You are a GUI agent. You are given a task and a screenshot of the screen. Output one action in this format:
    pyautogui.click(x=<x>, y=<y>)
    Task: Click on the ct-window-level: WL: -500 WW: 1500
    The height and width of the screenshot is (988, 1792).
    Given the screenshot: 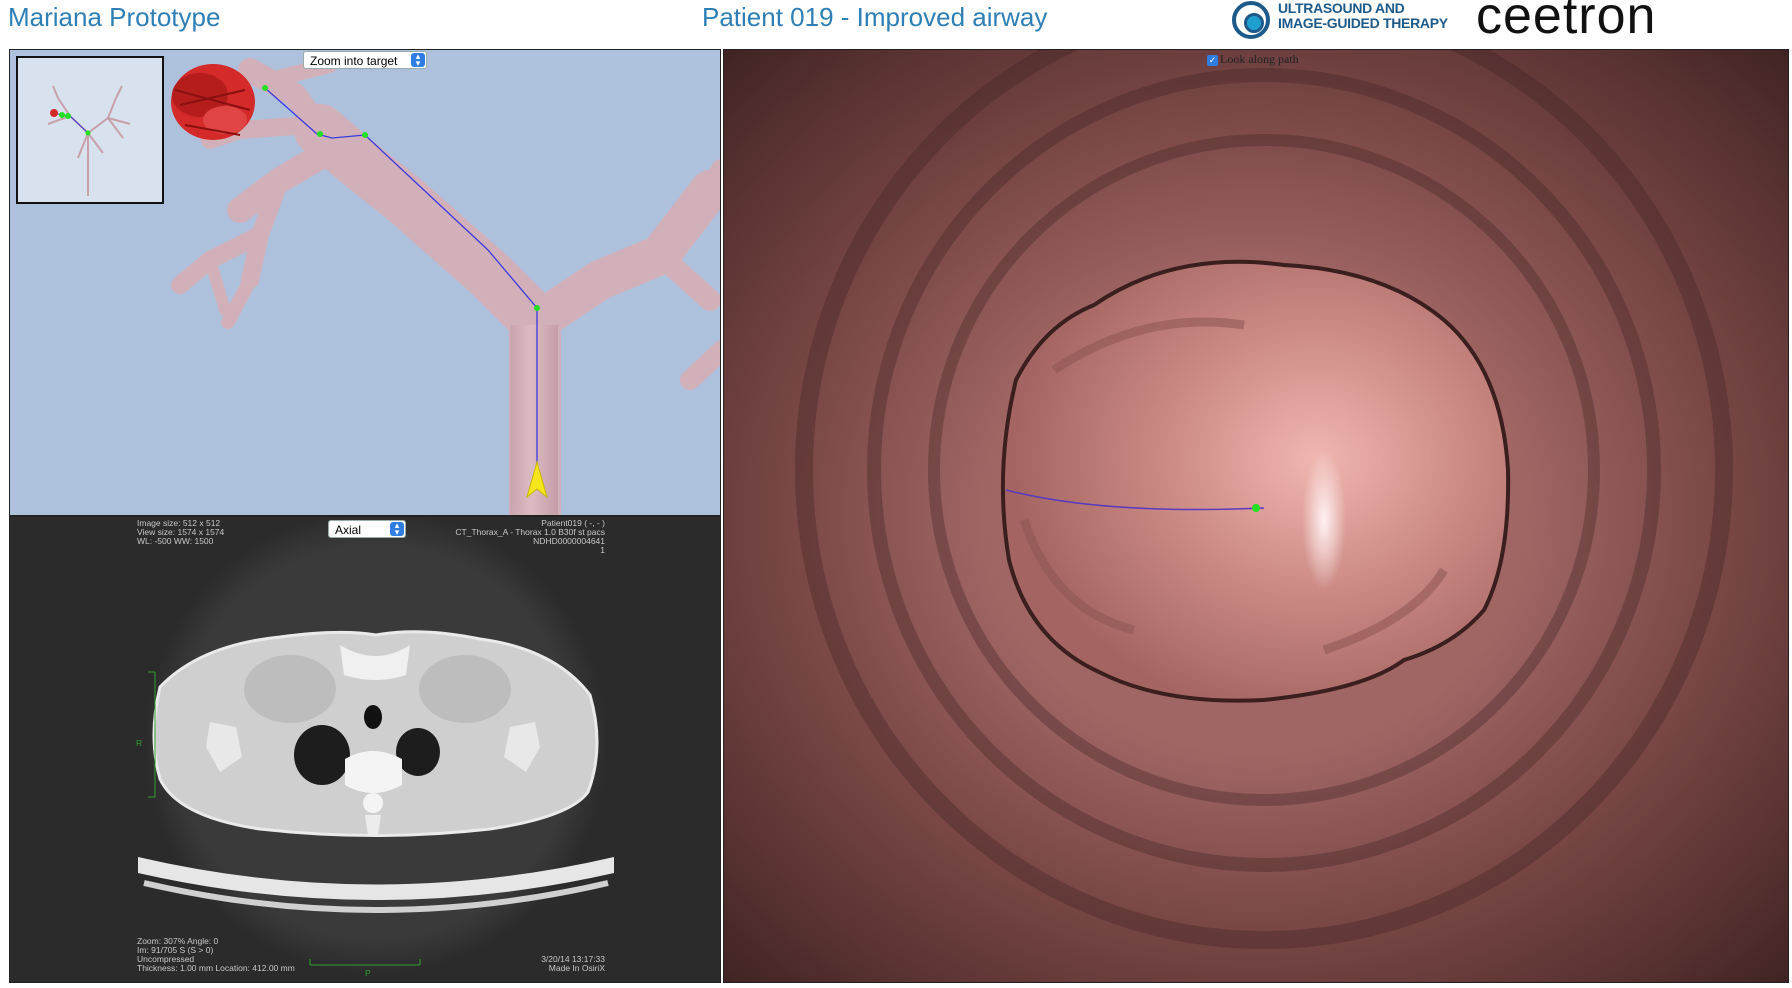 What is the action you would take?
    pyautogui.click(x=175, y=541)
    